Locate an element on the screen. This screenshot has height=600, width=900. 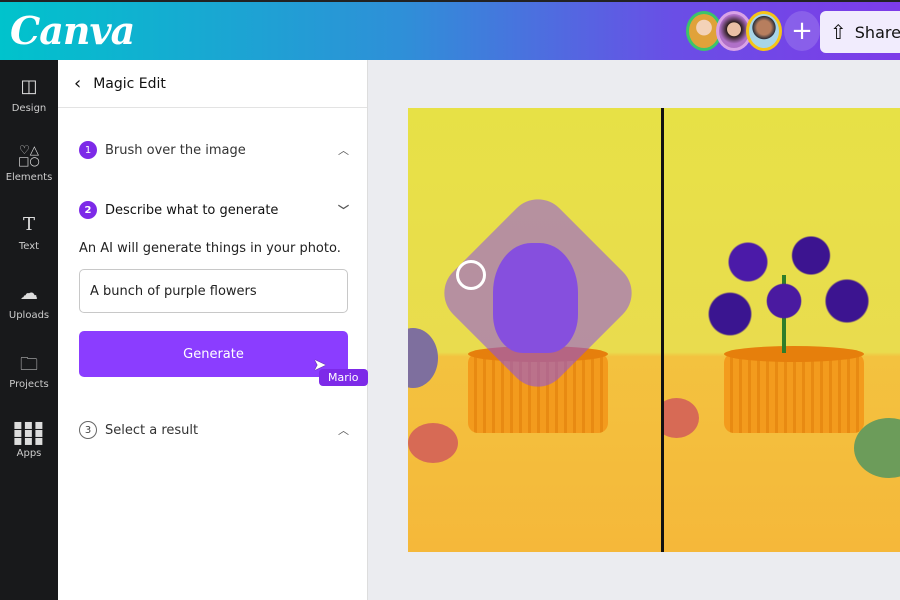
sidebar-label: Design is located at coordinates (29, 108).